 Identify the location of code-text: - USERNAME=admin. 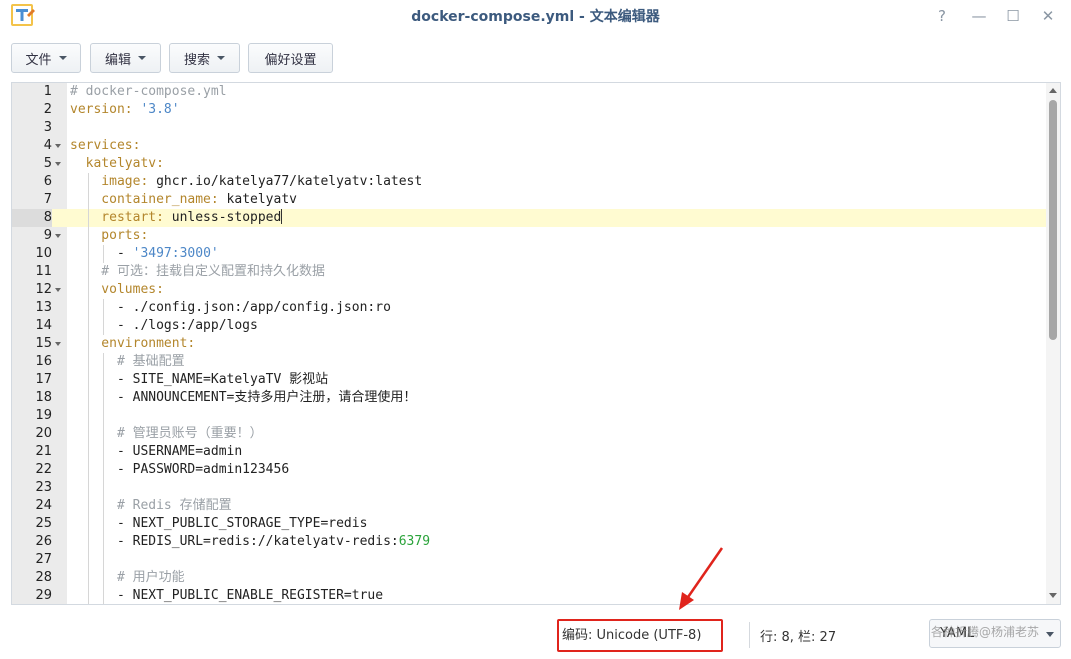
(156, 452).